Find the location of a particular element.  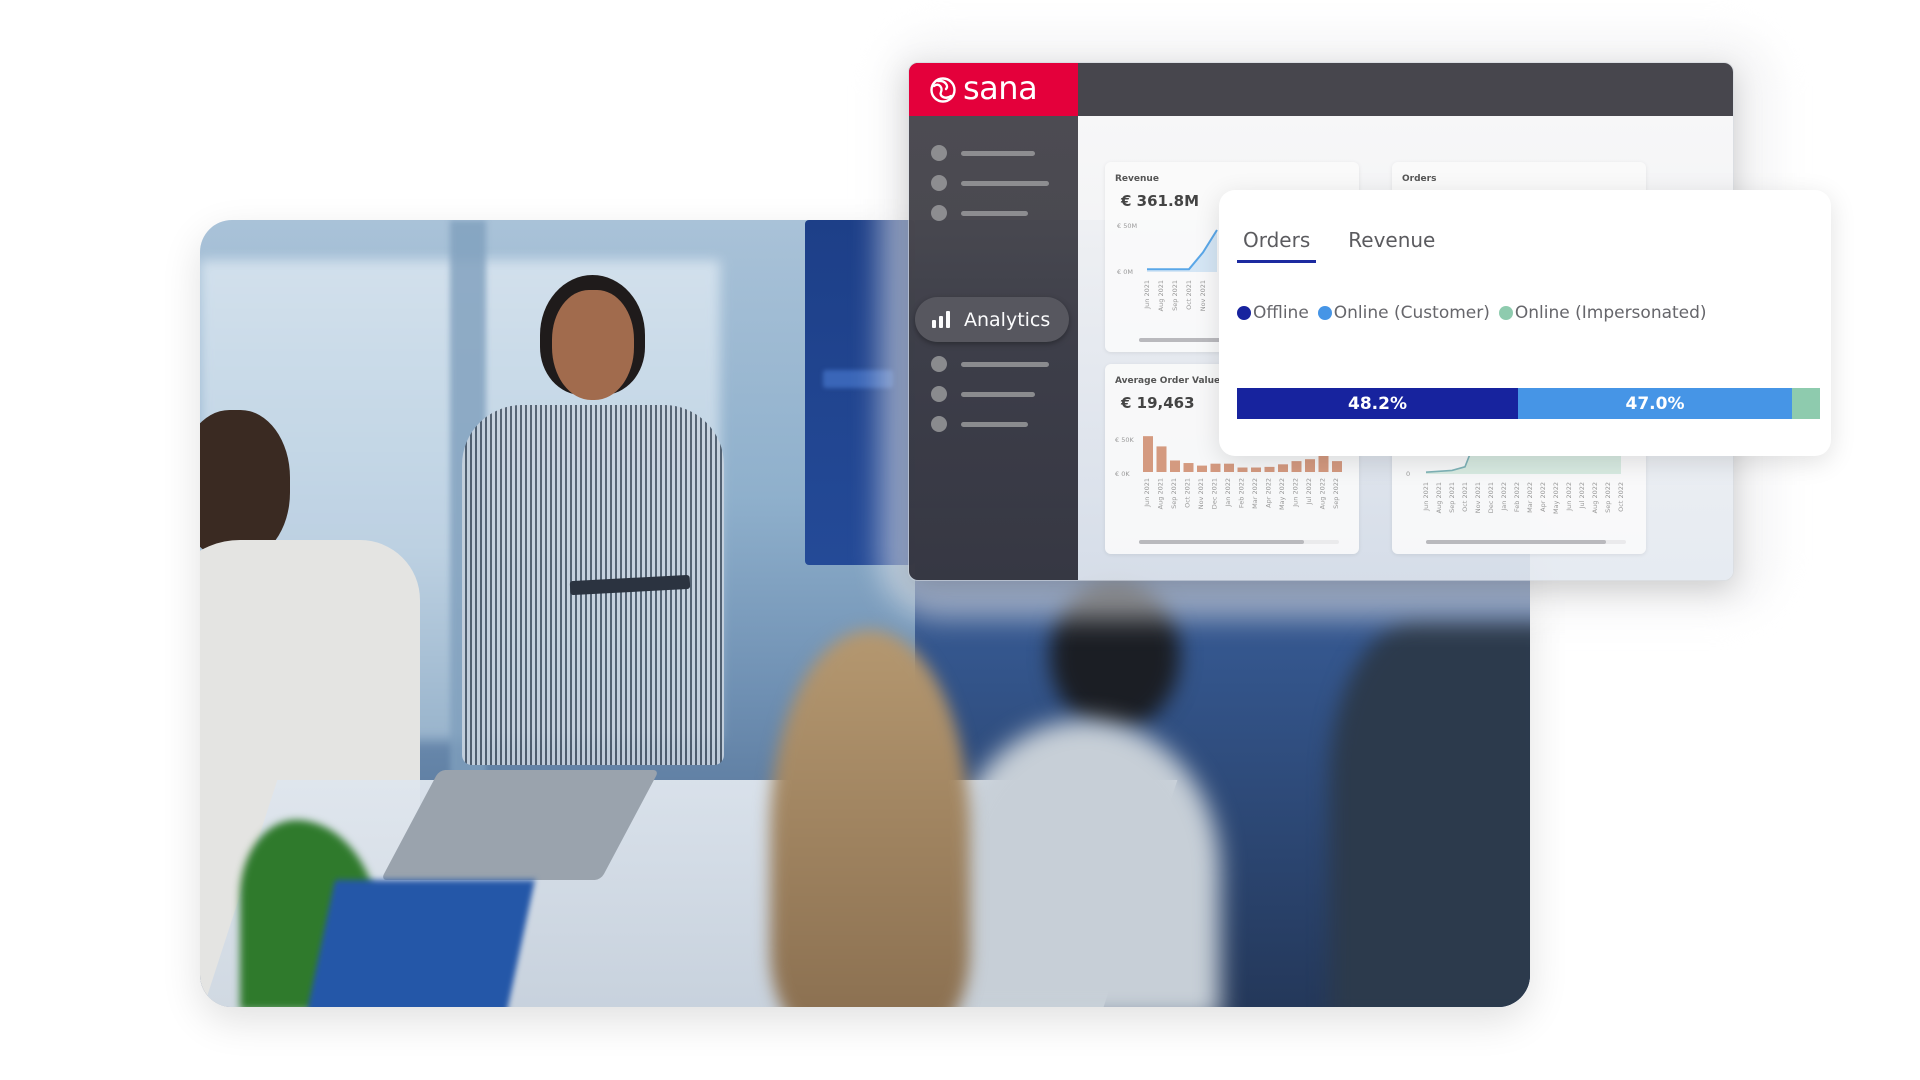

legend-item-online-customer: Online (Customer) is located at coordinates (1403, 313).